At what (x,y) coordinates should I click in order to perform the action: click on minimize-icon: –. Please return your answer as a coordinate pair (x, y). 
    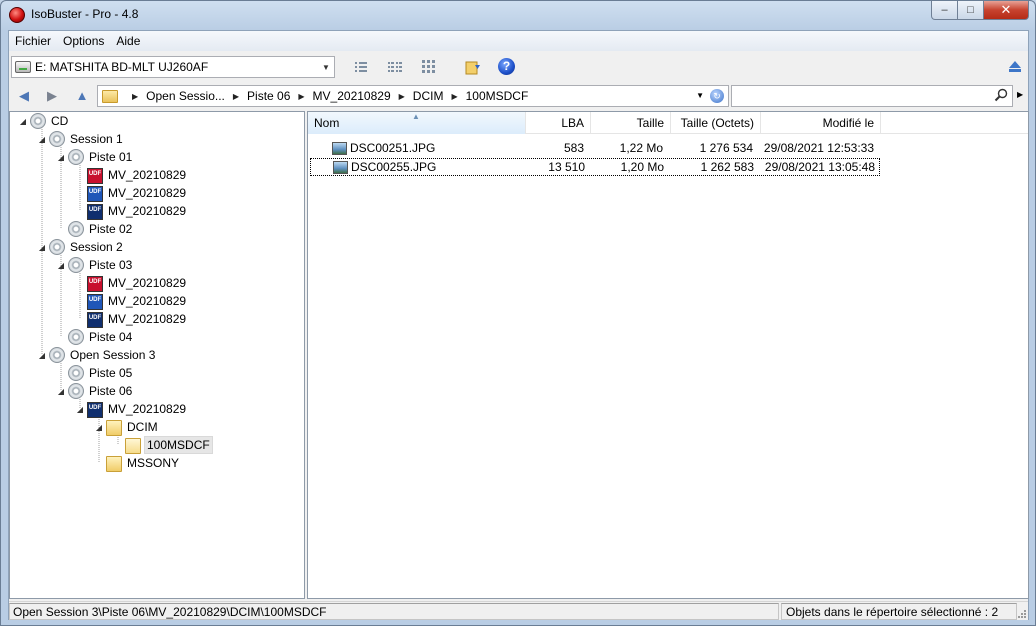
    Looking at the image, I should click on (944, 10).